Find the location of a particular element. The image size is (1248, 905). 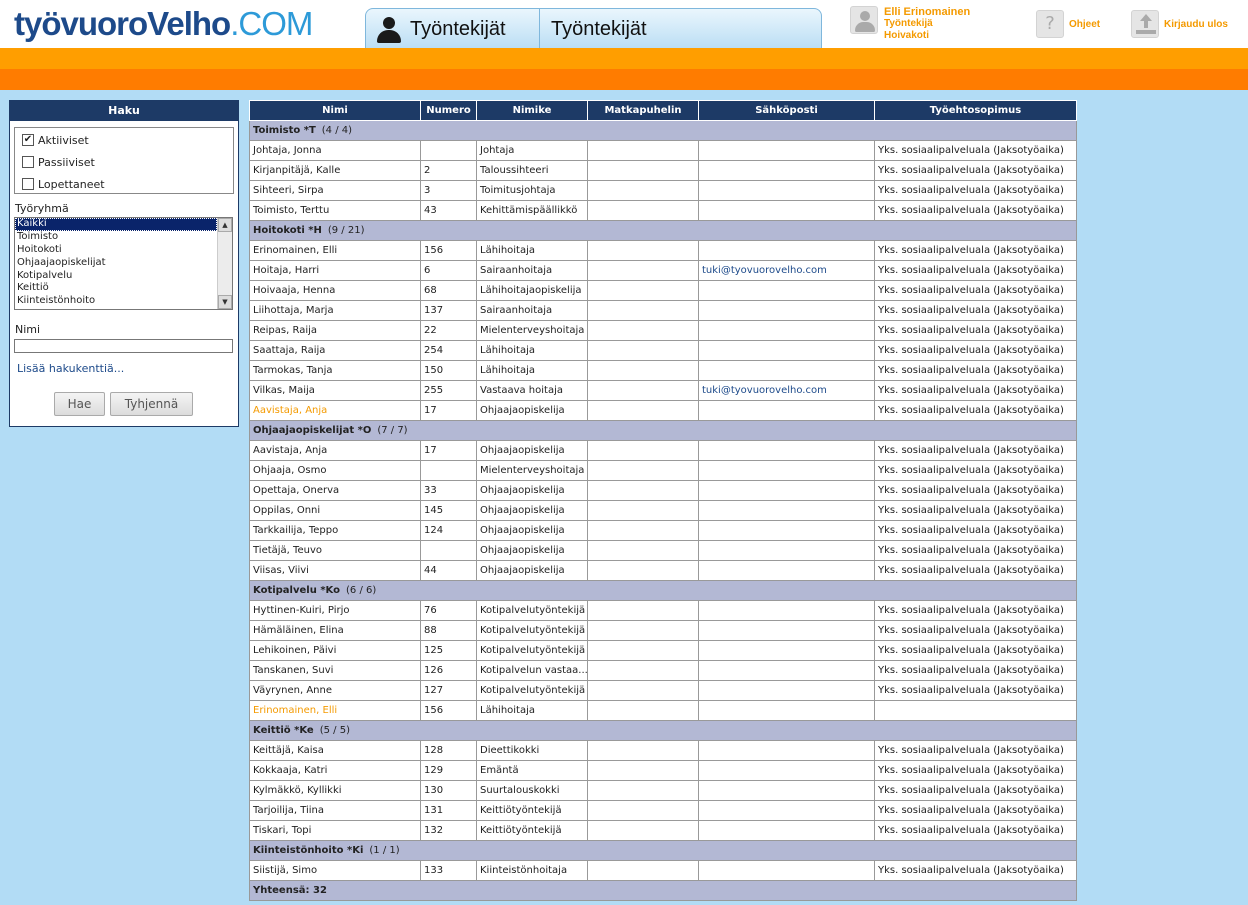

tab-employees-active: Työntekijät is located at coordinates (681, 29).